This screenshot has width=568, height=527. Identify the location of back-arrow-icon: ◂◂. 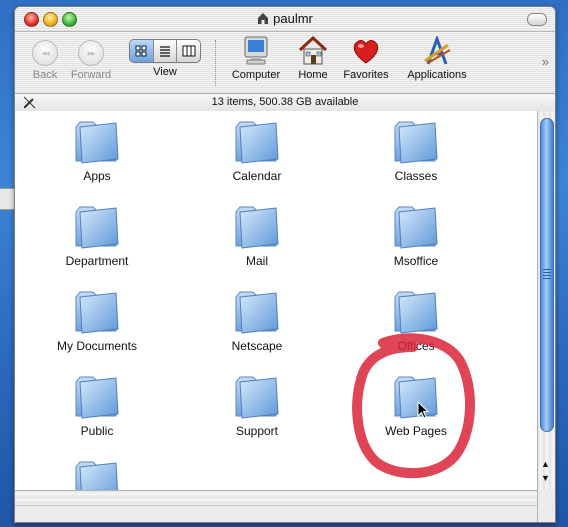
(45, 53).